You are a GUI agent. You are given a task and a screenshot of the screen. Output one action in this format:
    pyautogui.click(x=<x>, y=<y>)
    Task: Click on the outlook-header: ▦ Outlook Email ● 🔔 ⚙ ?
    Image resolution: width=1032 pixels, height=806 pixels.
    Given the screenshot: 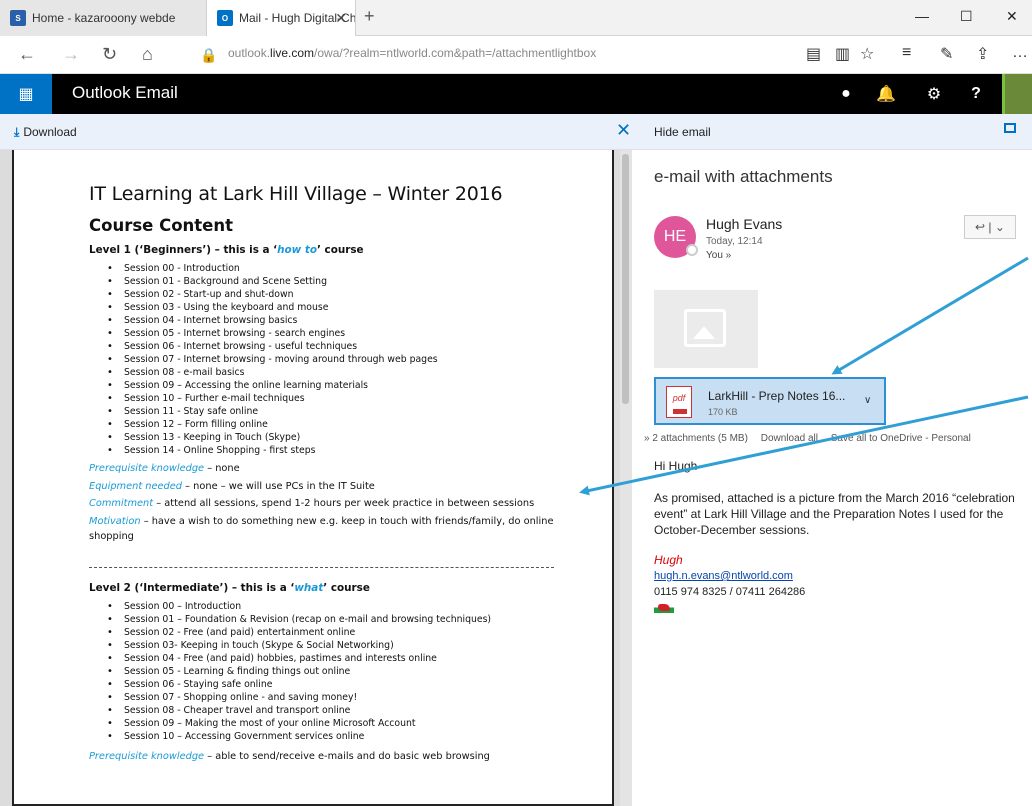 What is the action you would take?
    pyautogui.click(x=516, y=94)
    